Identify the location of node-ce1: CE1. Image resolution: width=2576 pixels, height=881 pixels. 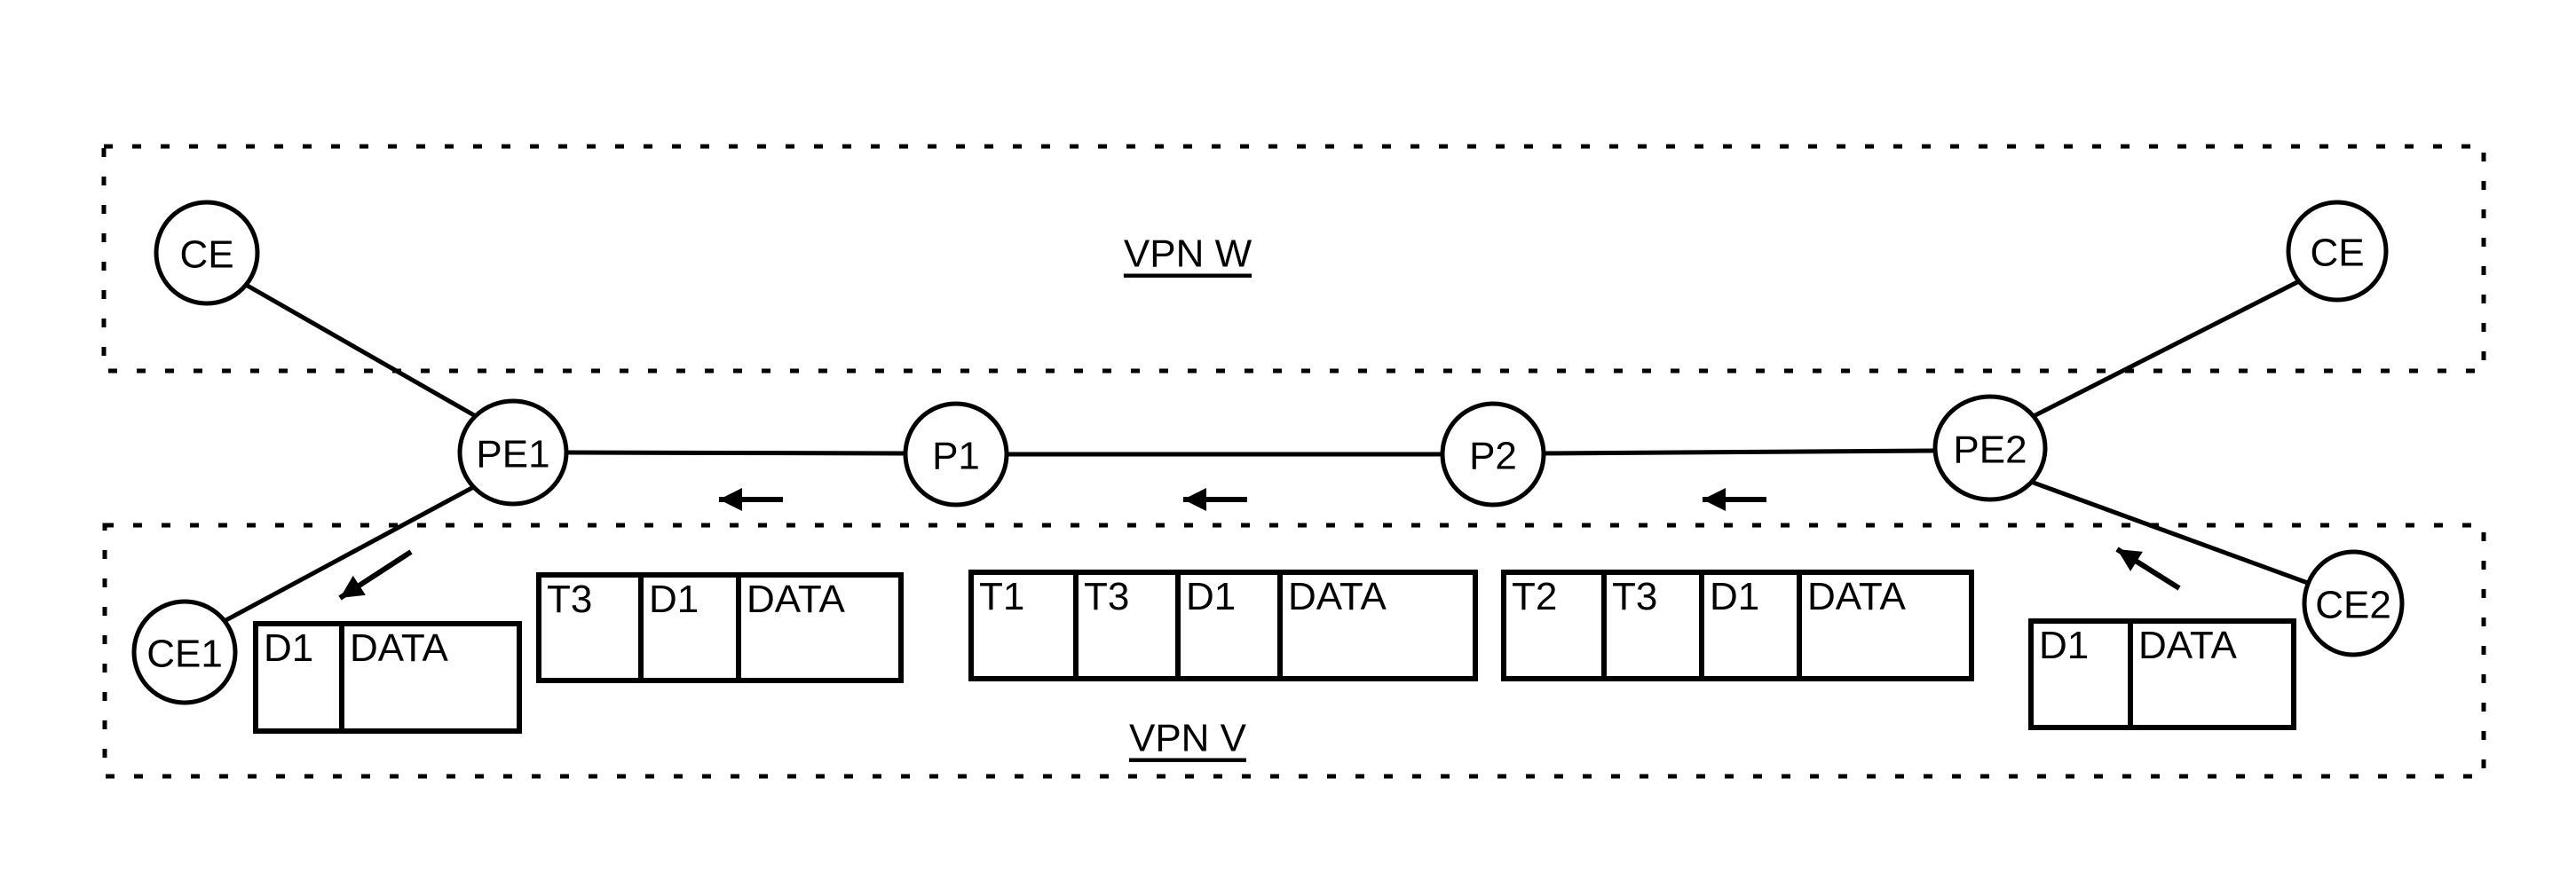
(184, 652).